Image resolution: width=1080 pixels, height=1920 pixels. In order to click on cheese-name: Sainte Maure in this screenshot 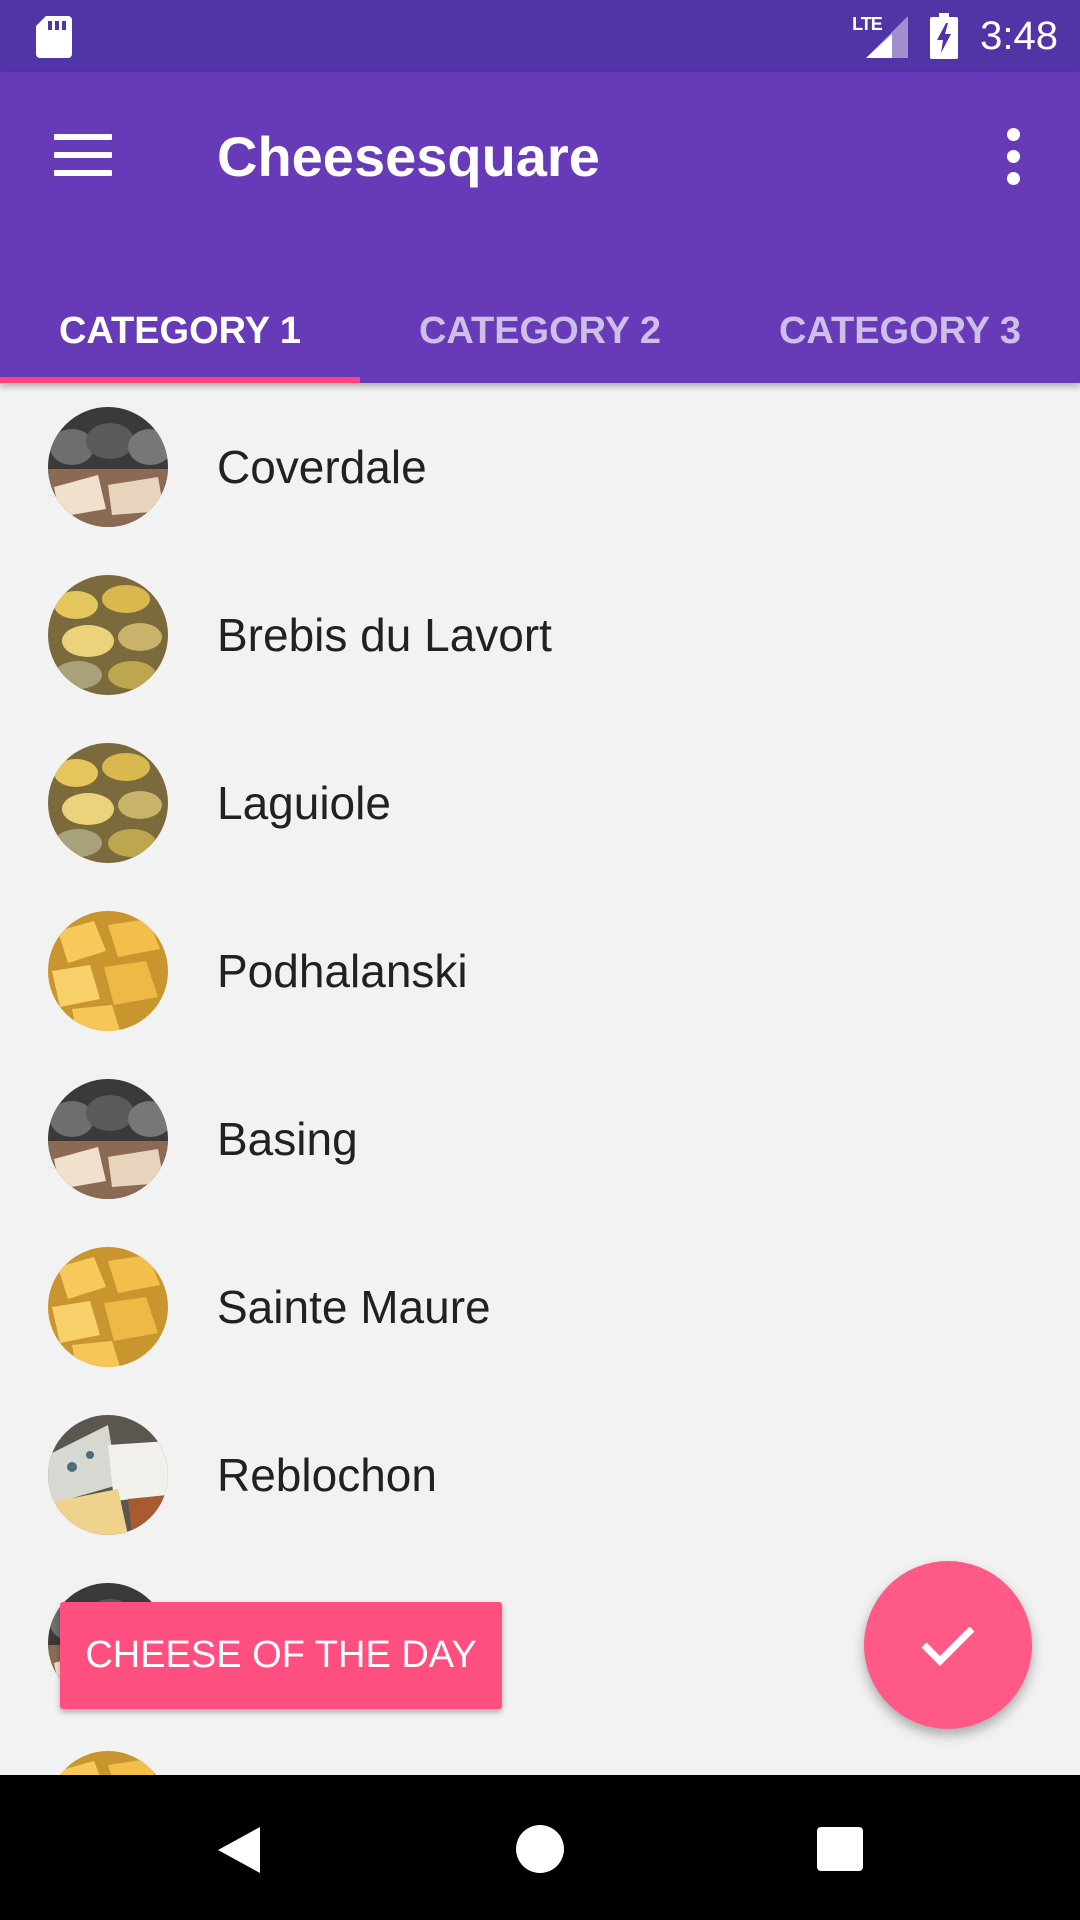, I will do `click(354, 1307)`.